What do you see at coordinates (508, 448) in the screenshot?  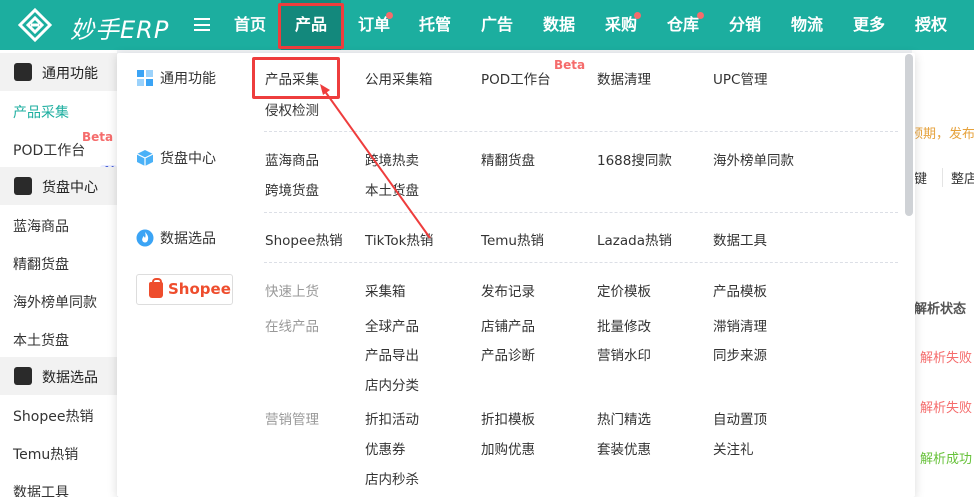 I see `menu-link-add-on-deal: 加购优惠` at bounding box center [508, 448].